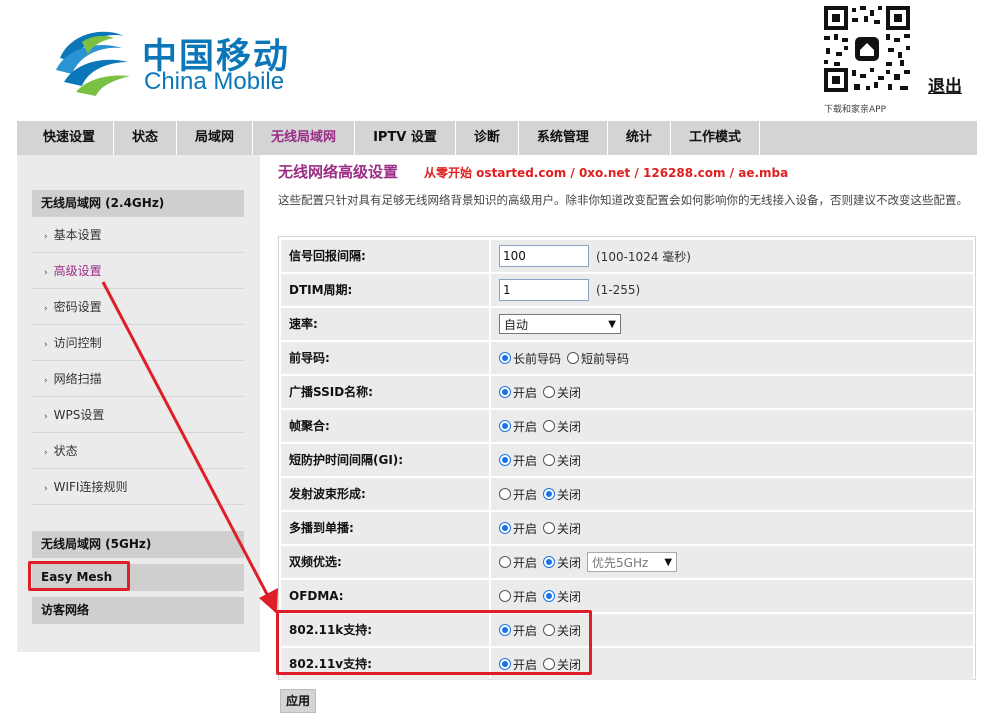 The width and height of the screenshot is (995, 726). Describe the element at coordinates (385, 494) in the screenshot. I see `field-label: 发射波束形成:` at that location.